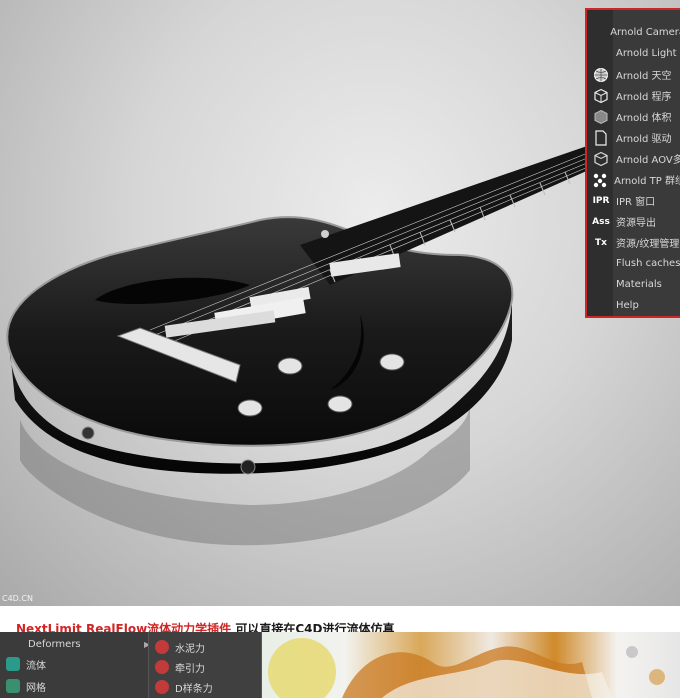  Describe the element at coordinates (13, 664) in the screenshot. I see `fluid-icon` at that location.